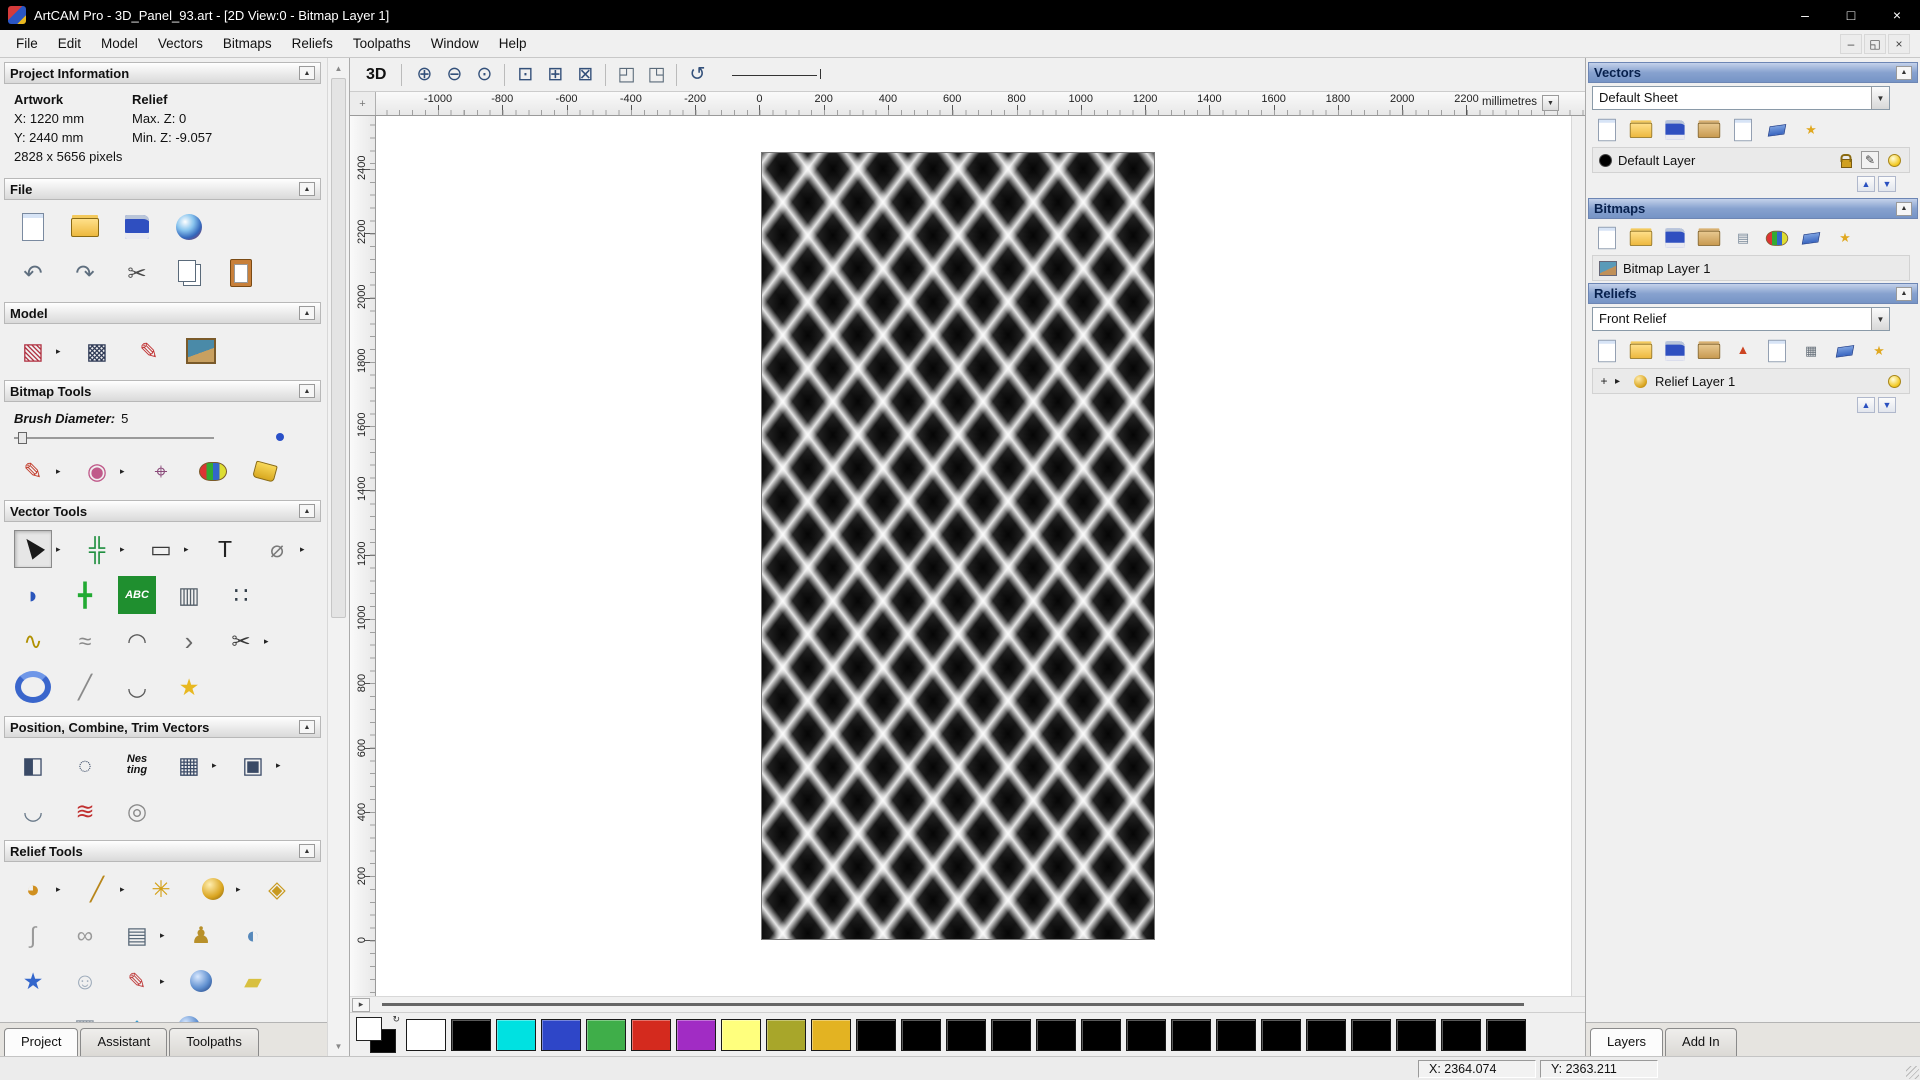 The image size is (1920, 1080). Describe the element at coordinates (22, 438) in the screenshot. I see `slider-handle` at that location.